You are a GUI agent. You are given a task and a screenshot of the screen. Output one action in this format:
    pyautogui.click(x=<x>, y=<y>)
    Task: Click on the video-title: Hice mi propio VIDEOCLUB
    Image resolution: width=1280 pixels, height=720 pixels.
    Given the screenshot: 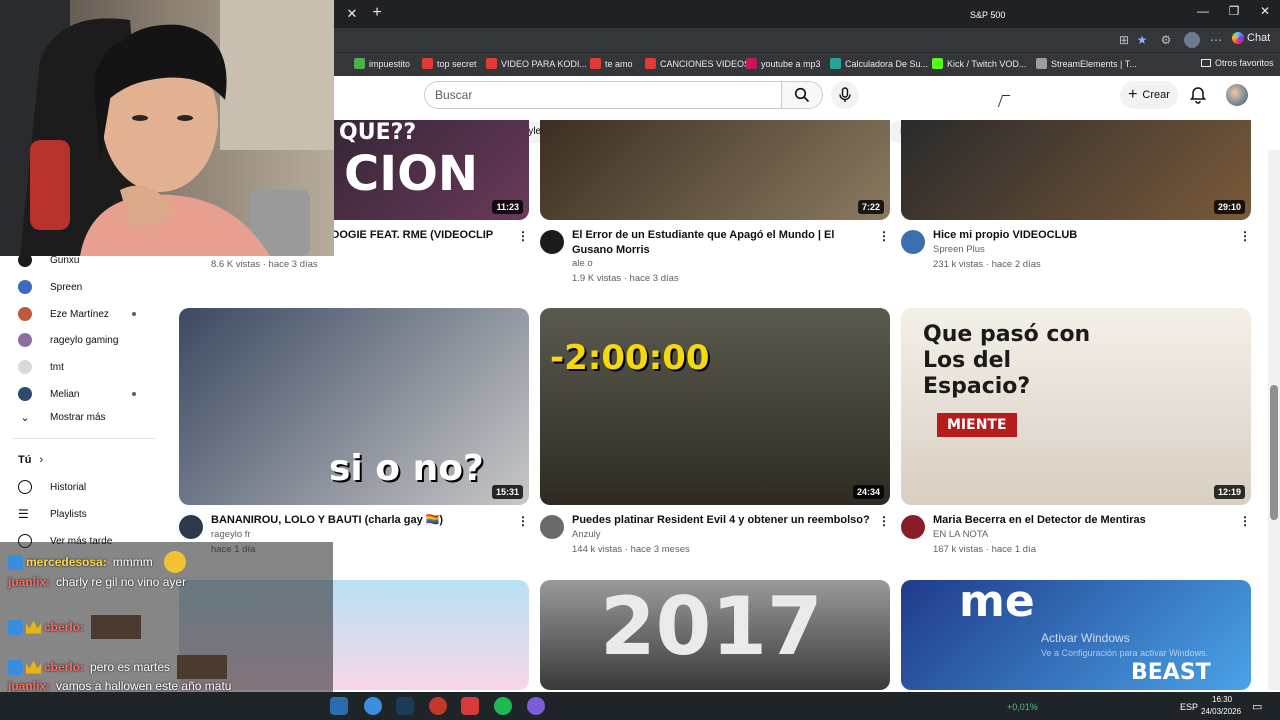 What is the action you would take?
    pyautogui.click(x=1082, y=235)
    